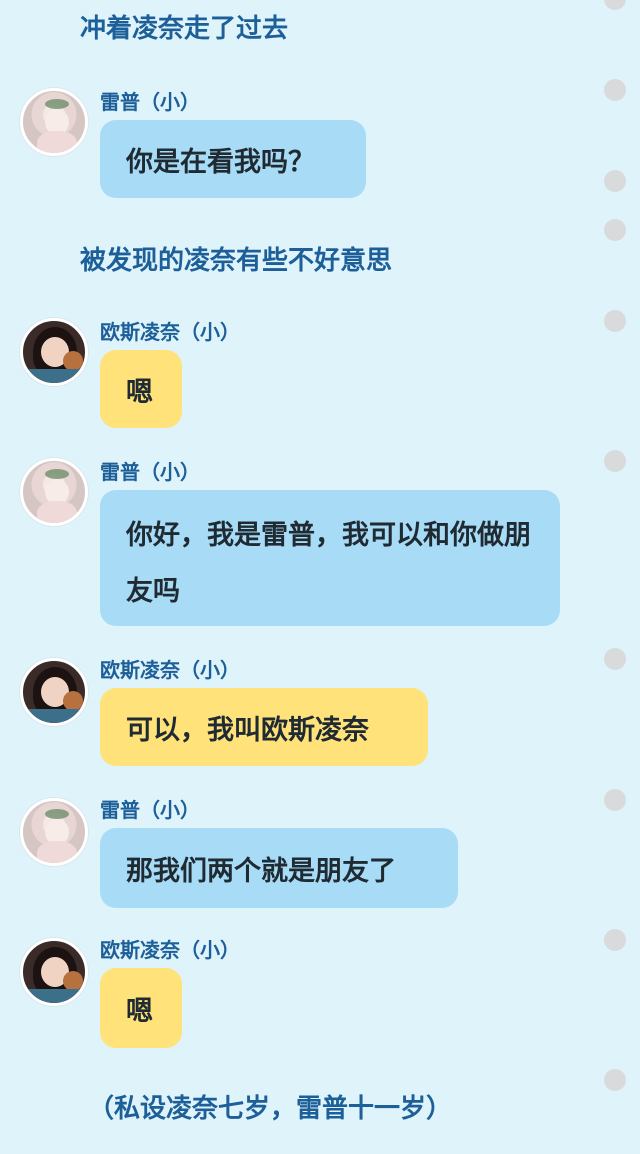 The height and width of the screenshot is (1154, 640). Describe the element at coordinates (264, 727) in the screenshot. I see `message-bubble: 可以，我叫欧斯凌奈` at that location.